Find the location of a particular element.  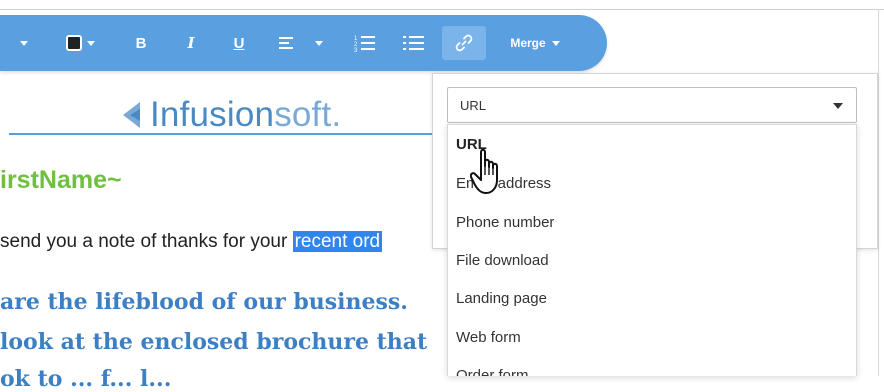

svg-text: 3 is located at coordinates (356, 50).